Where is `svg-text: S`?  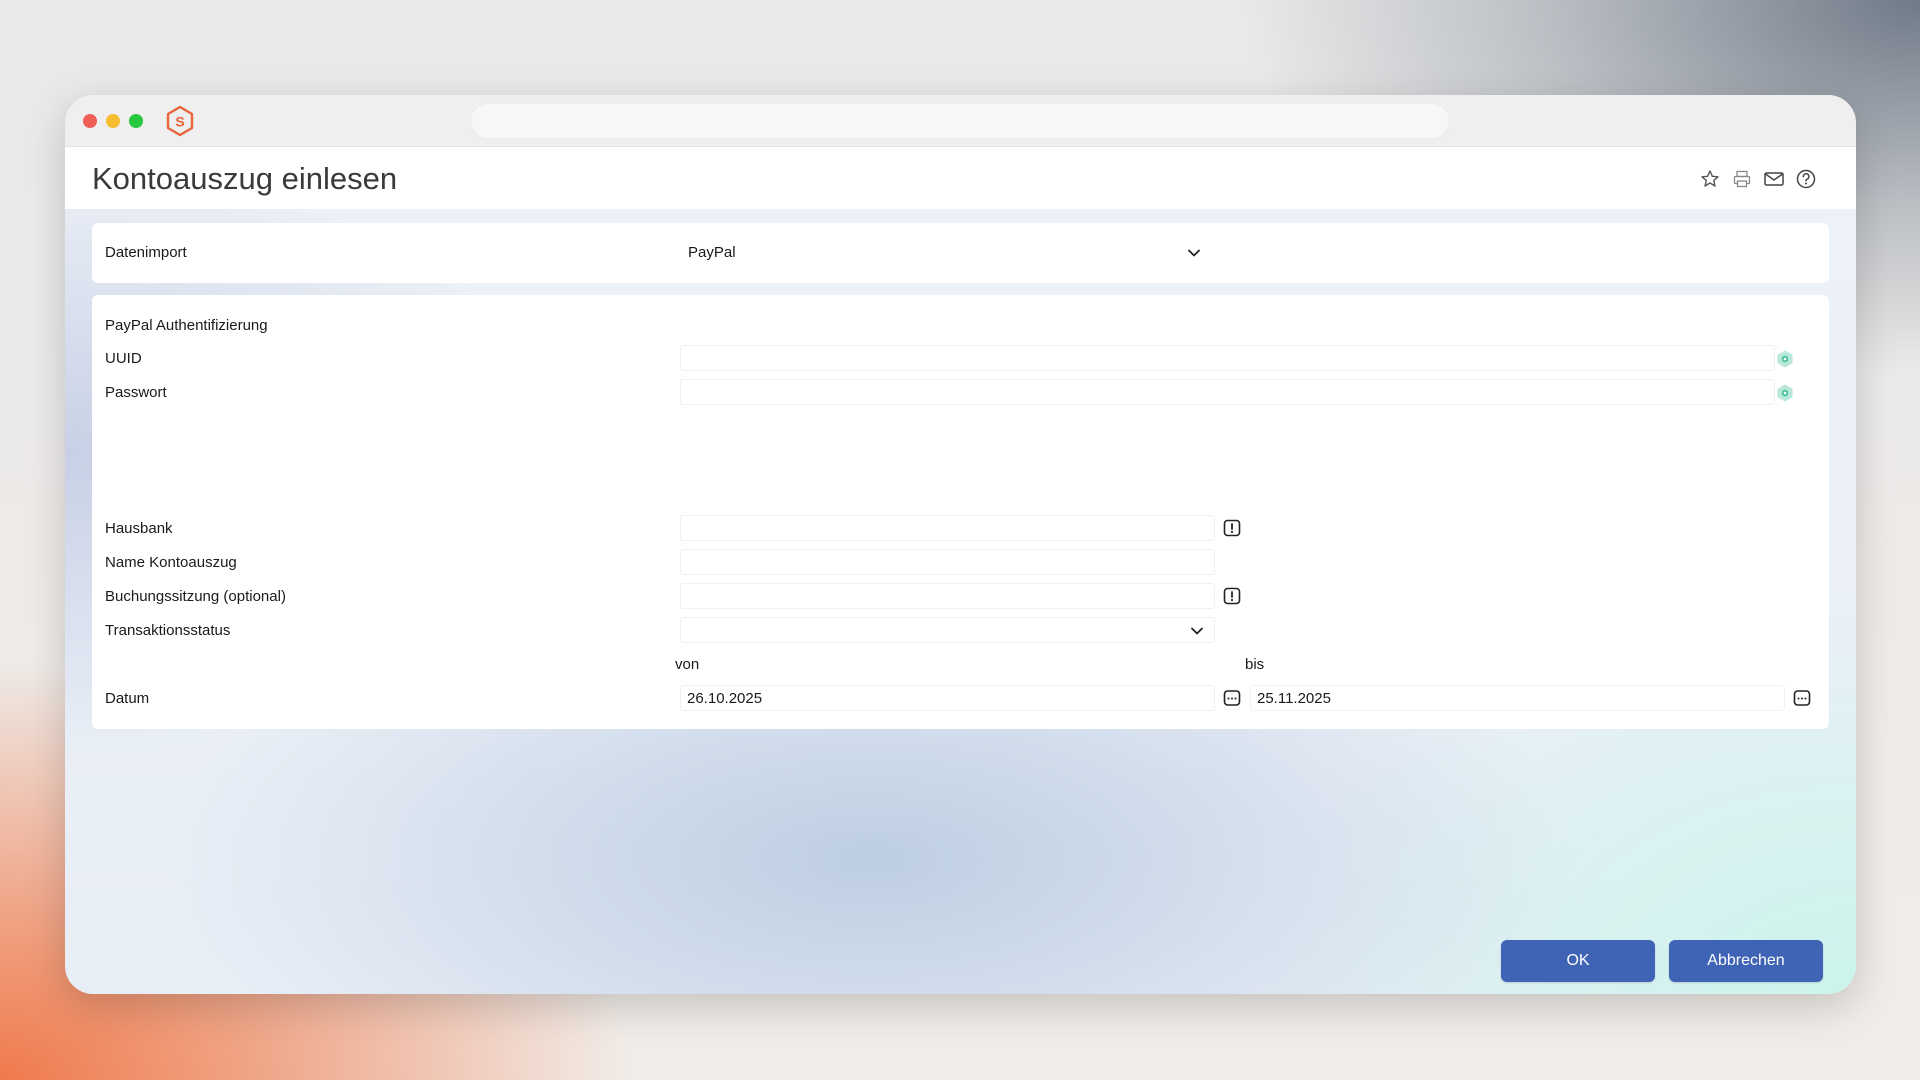 svg-text: S is located at coordinates (179, 122).